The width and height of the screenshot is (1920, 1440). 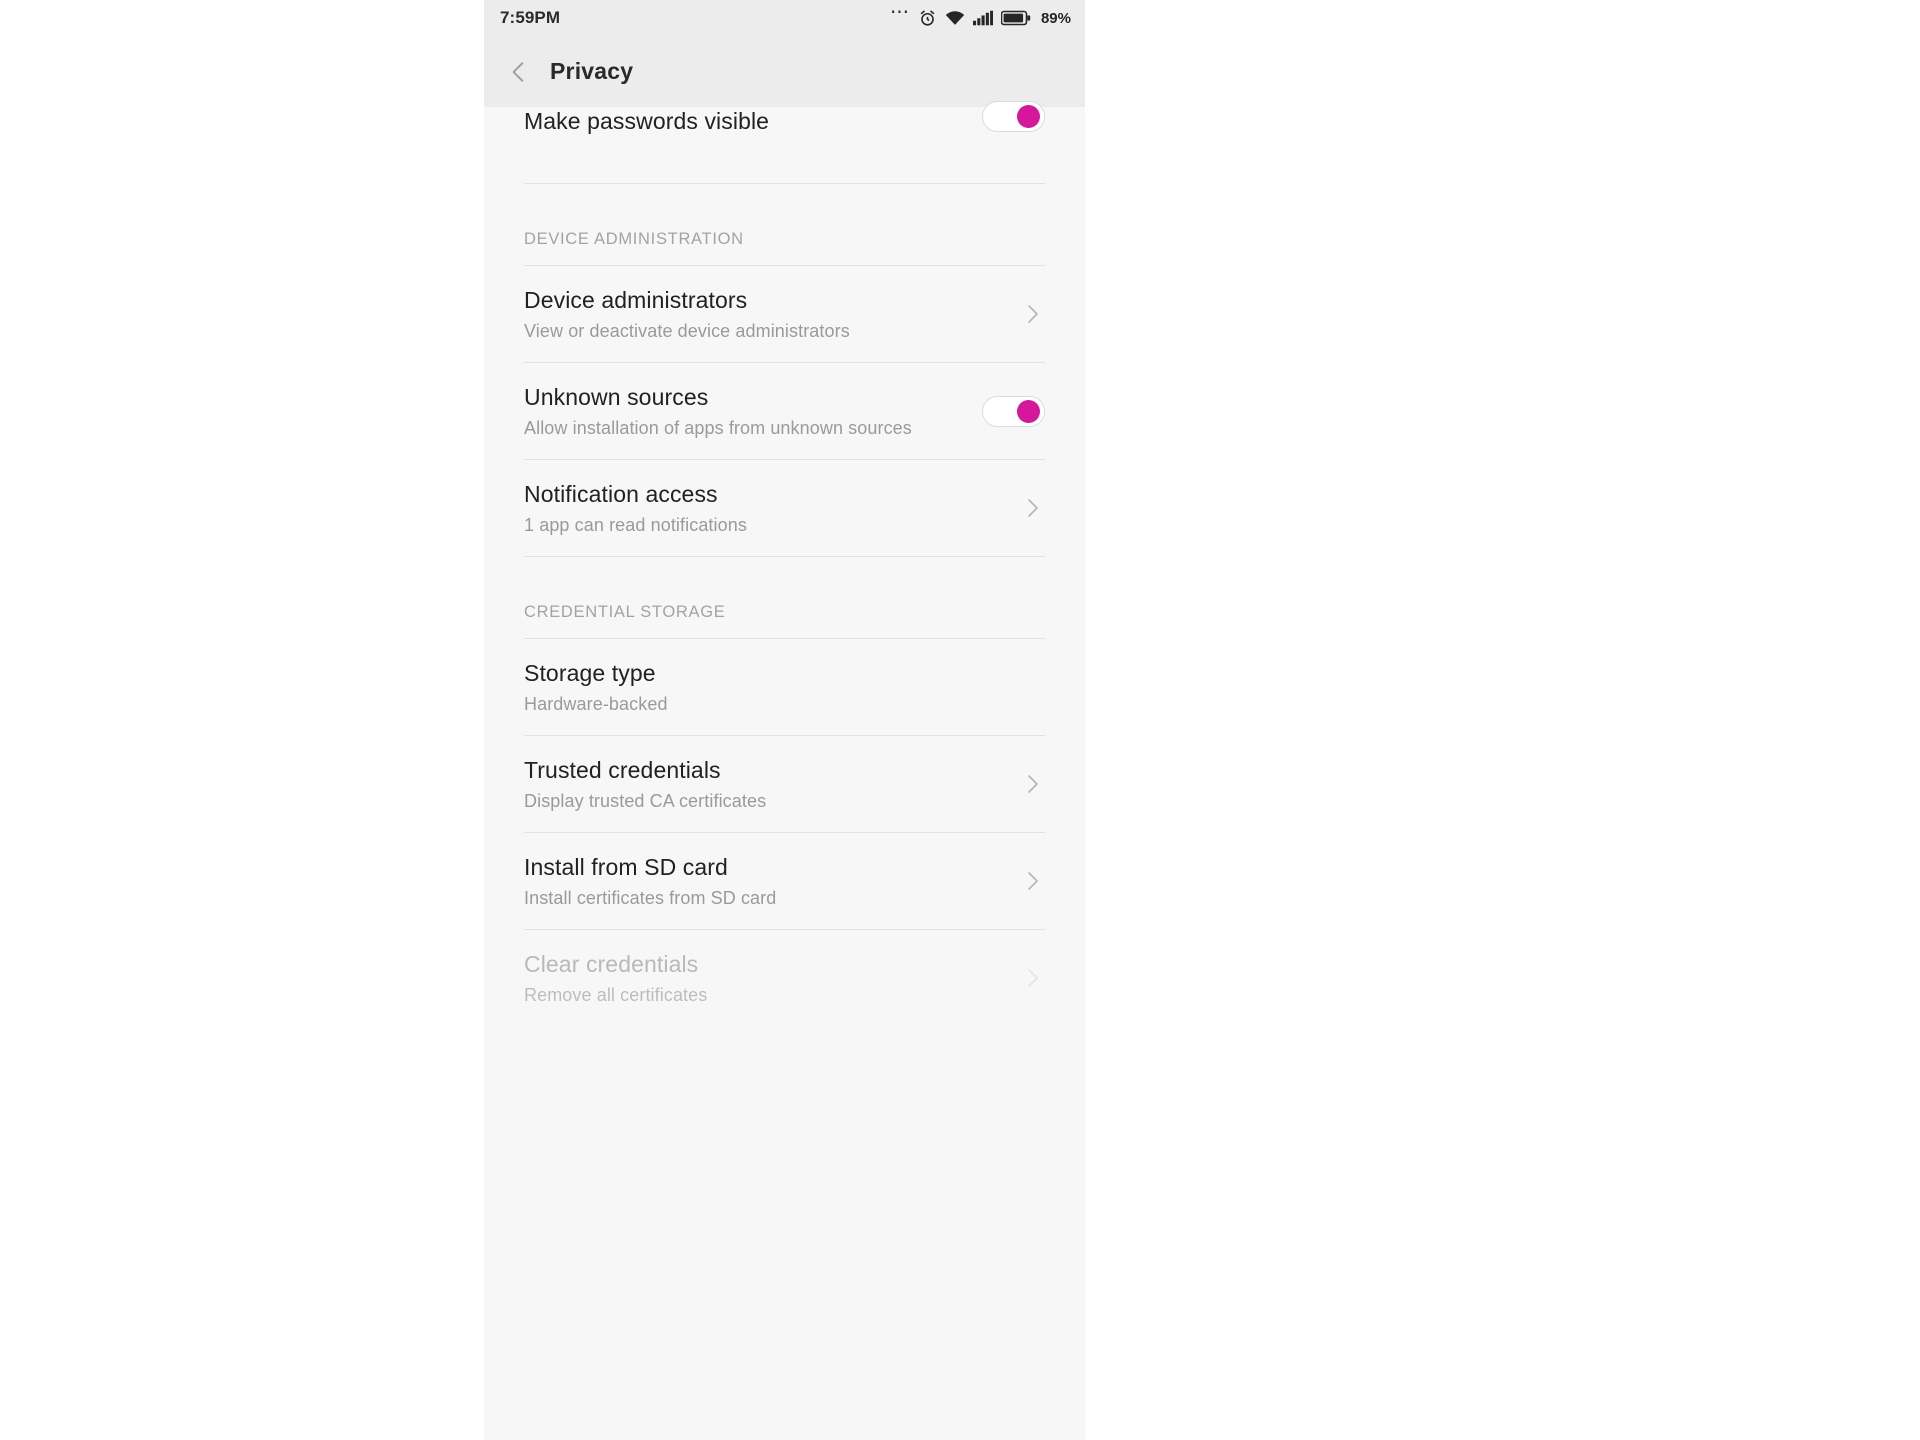 I want to click on page-title: Privacy, so click(x=592, y=71).